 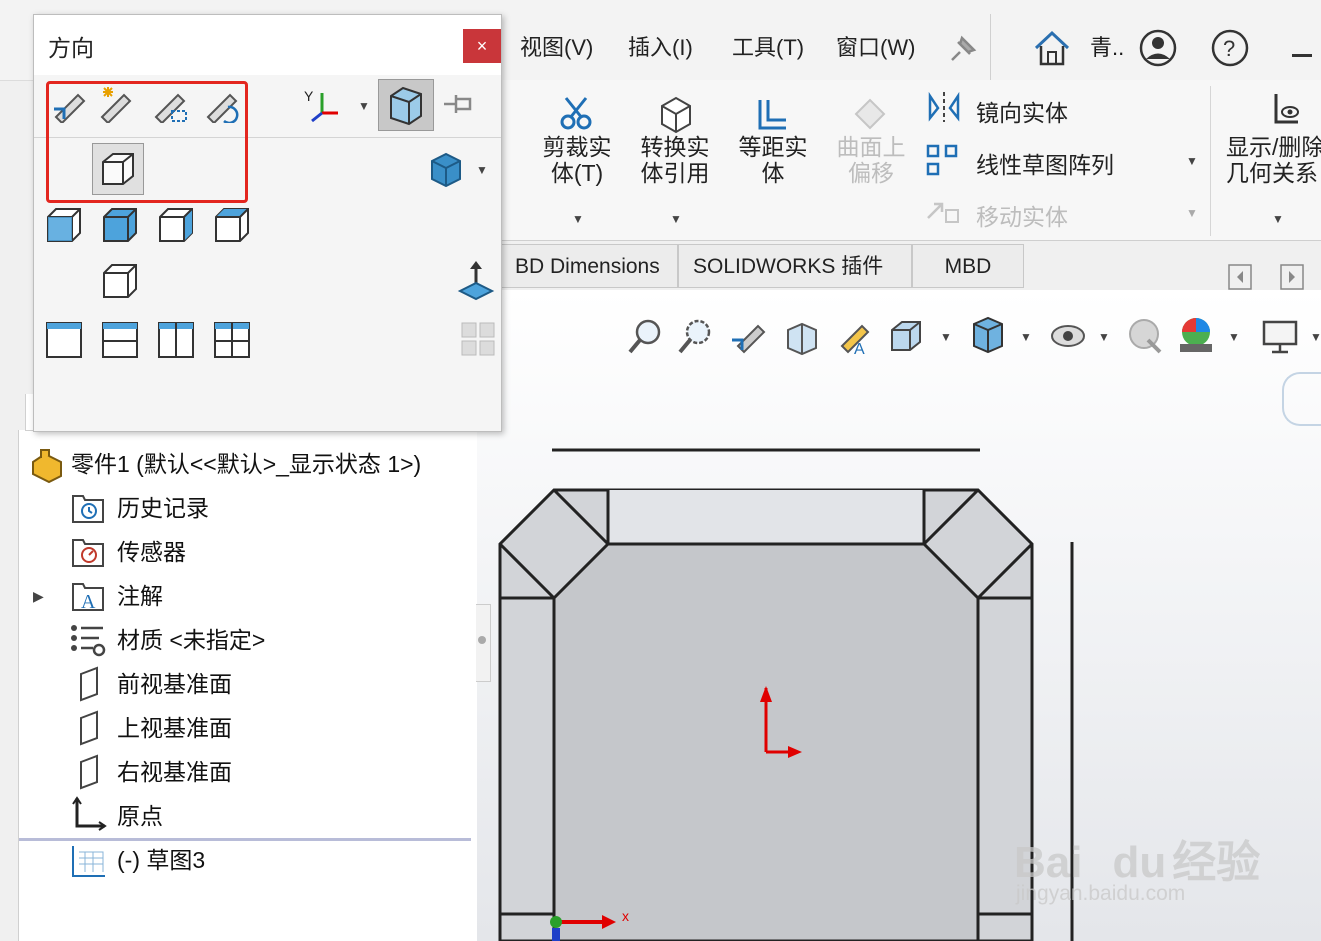 I want to click on panel-left-icon, so click(x=1240, y=277).